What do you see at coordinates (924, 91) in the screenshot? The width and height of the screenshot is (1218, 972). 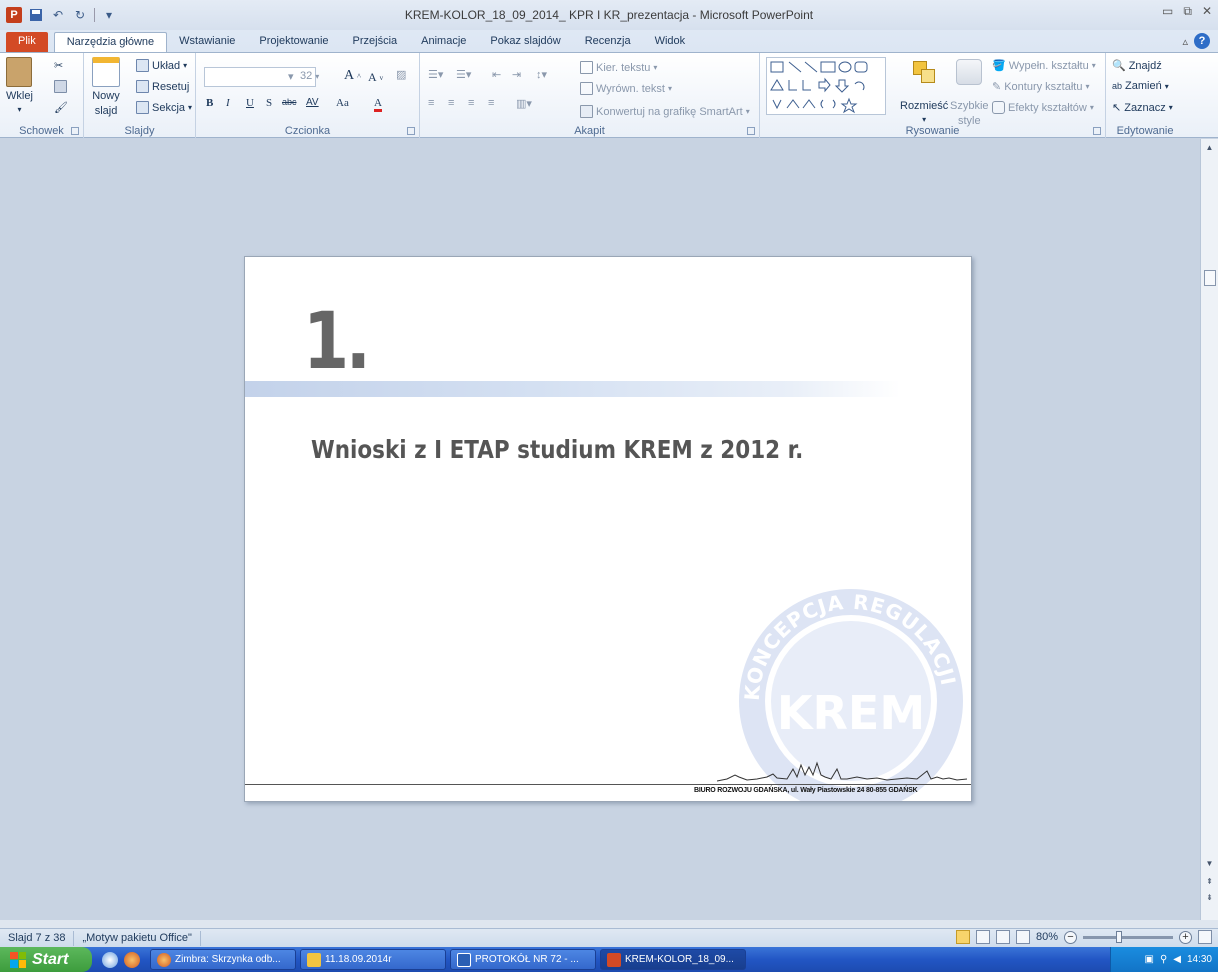 I see `arrange-button: Rozmieść ▾` at bounding box center [924, 91].